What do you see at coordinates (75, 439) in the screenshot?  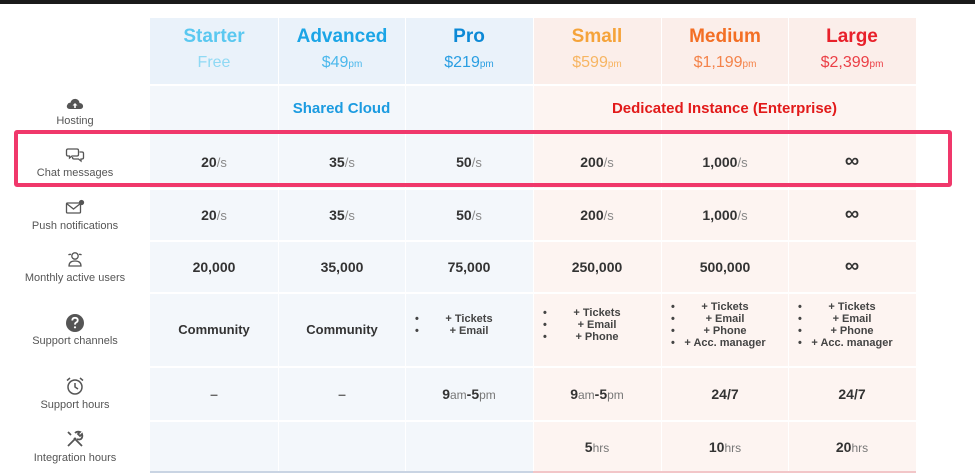 I see `tools-icon` at bounding box center [75, 439].